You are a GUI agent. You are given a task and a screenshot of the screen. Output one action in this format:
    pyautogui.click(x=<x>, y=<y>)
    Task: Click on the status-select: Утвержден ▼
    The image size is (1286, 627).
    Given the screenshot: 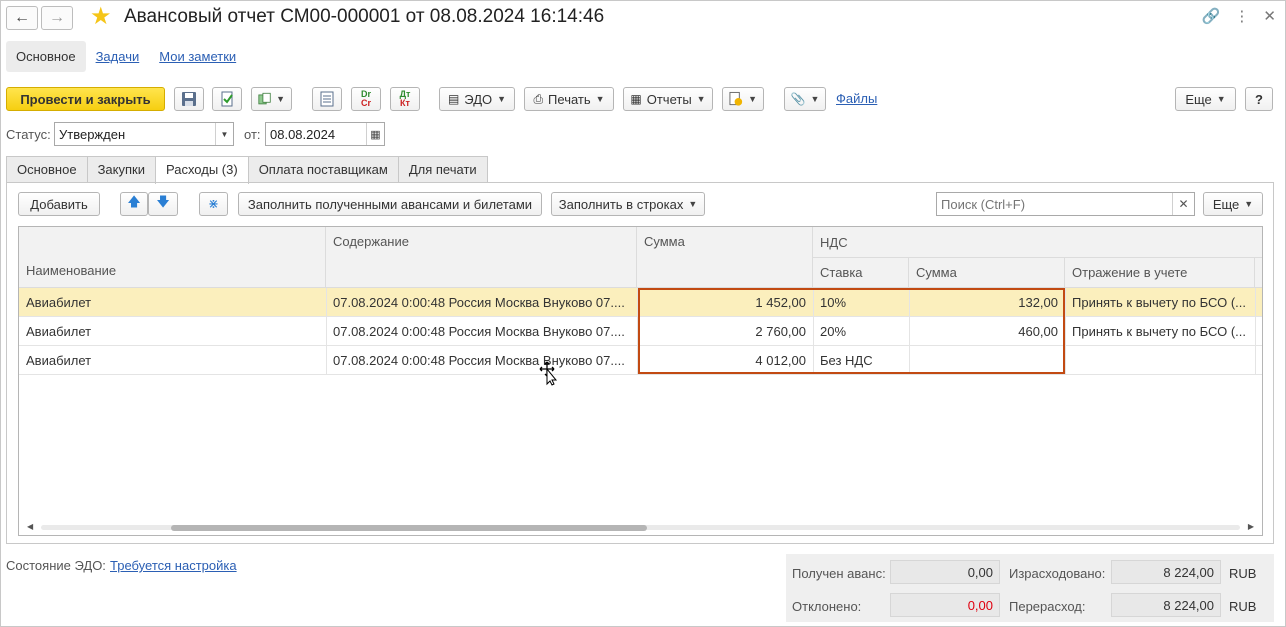 What is the action you would take?
    pyautogui.click(x=144, y=134)
    